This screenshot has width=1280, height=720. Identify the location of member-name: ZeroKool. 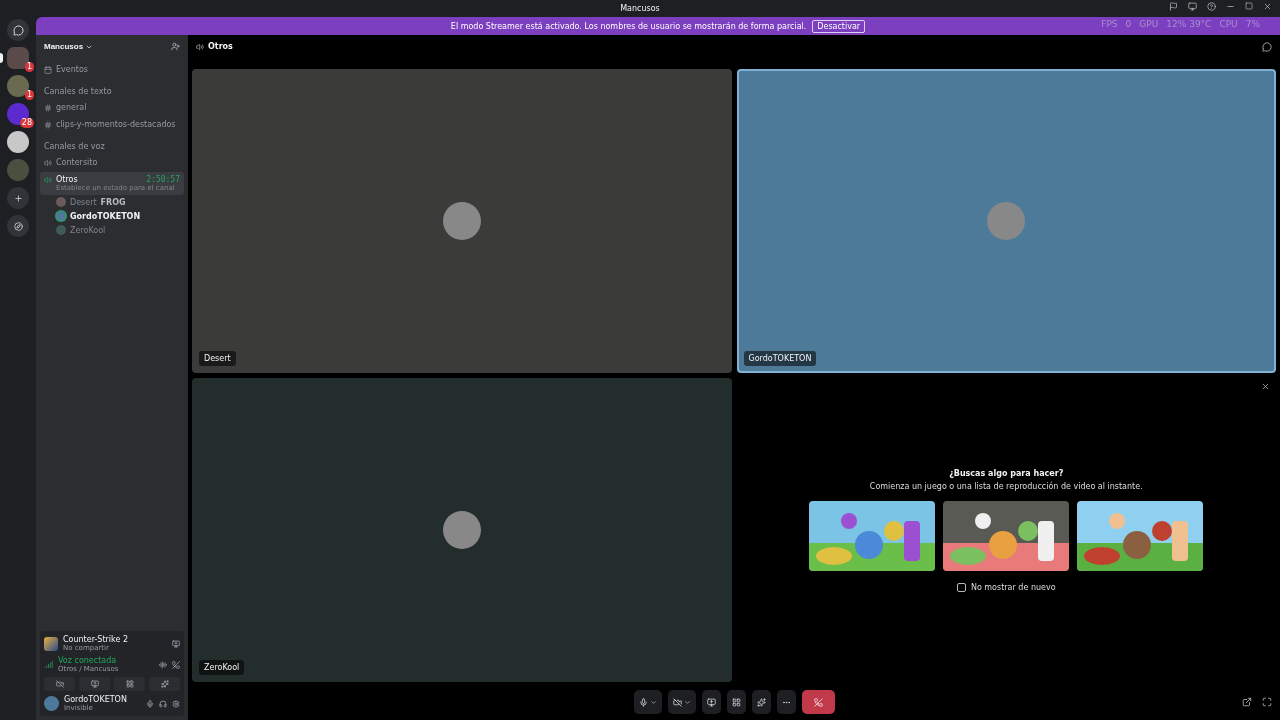
(88, 230).